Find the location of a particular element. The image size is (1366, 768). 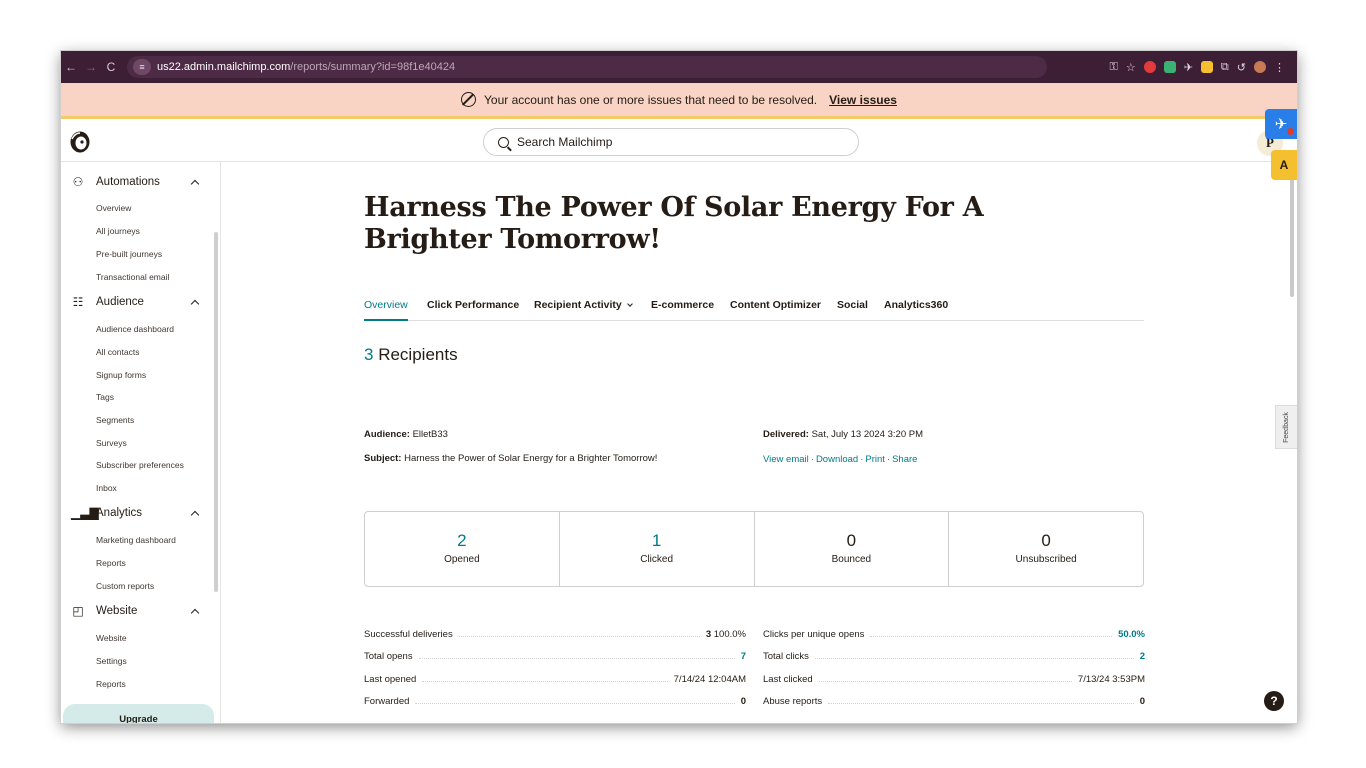

chevron-up-icon is located at coordinates (195, 515).